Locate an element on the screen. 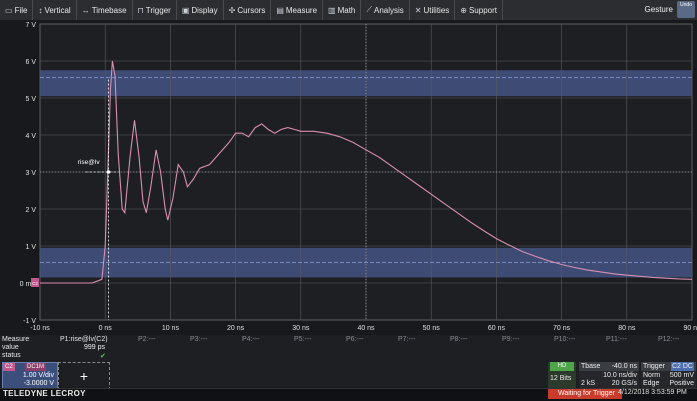 Image resolution: width=697 pixels, height=401 pixels. menu-cursors: ✣ Cursors is located at coordinates (248, 10).